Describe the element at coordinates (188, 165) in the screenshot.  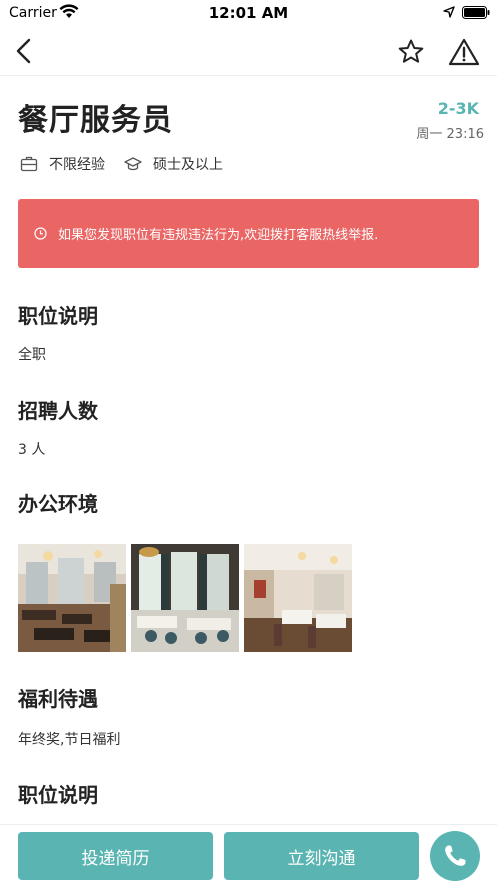
I see `education-label: 硕士及以上` at that location.